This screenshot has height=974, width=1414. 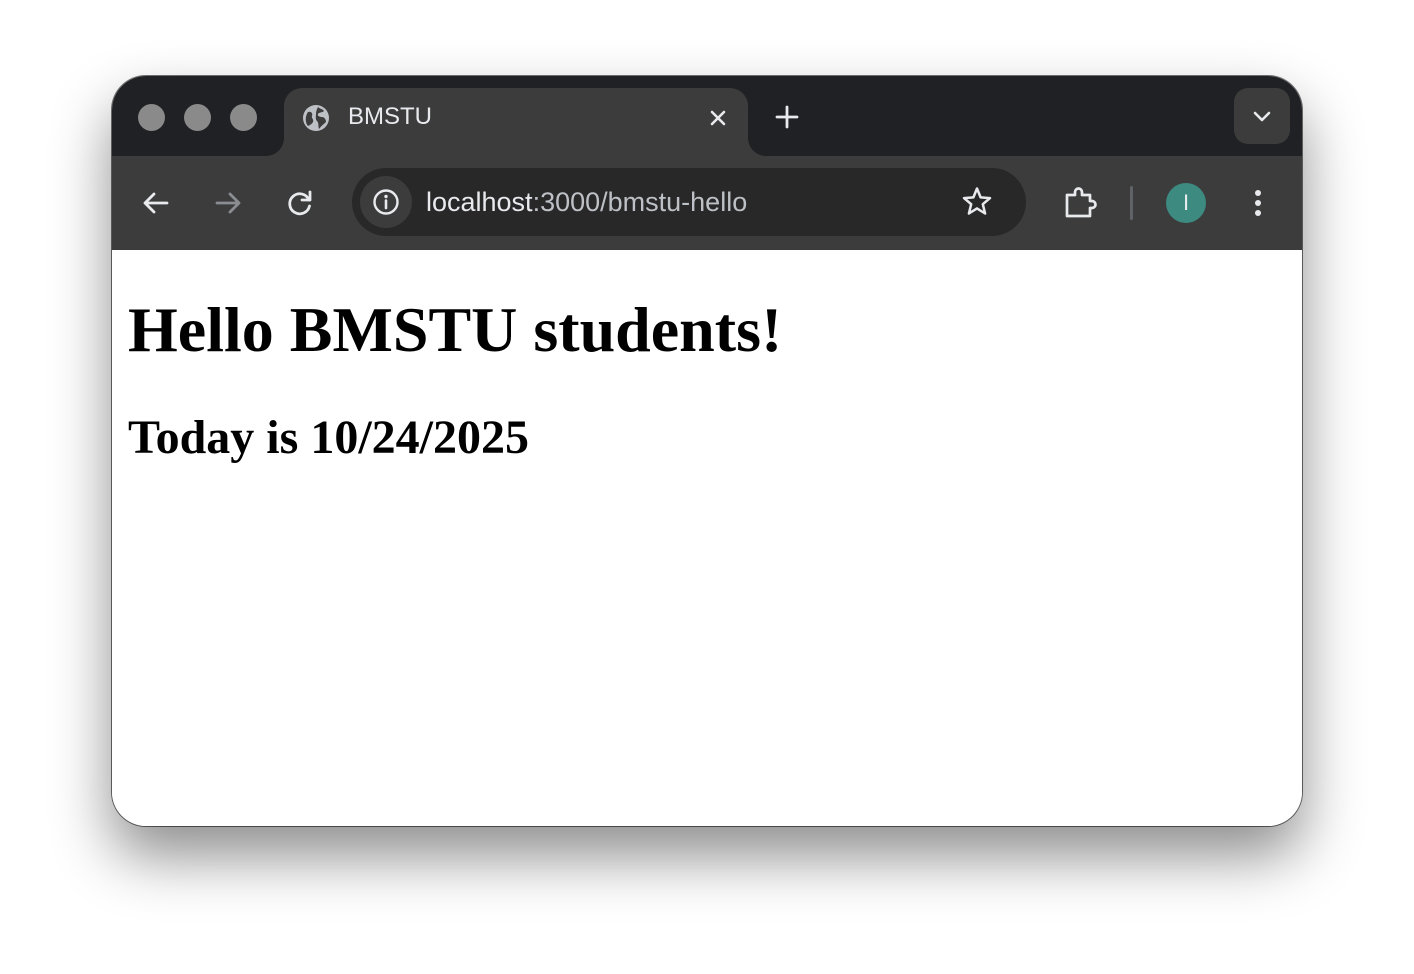 I want to click on tab-bmstu: BMSTU, so click(x=516, y=122).